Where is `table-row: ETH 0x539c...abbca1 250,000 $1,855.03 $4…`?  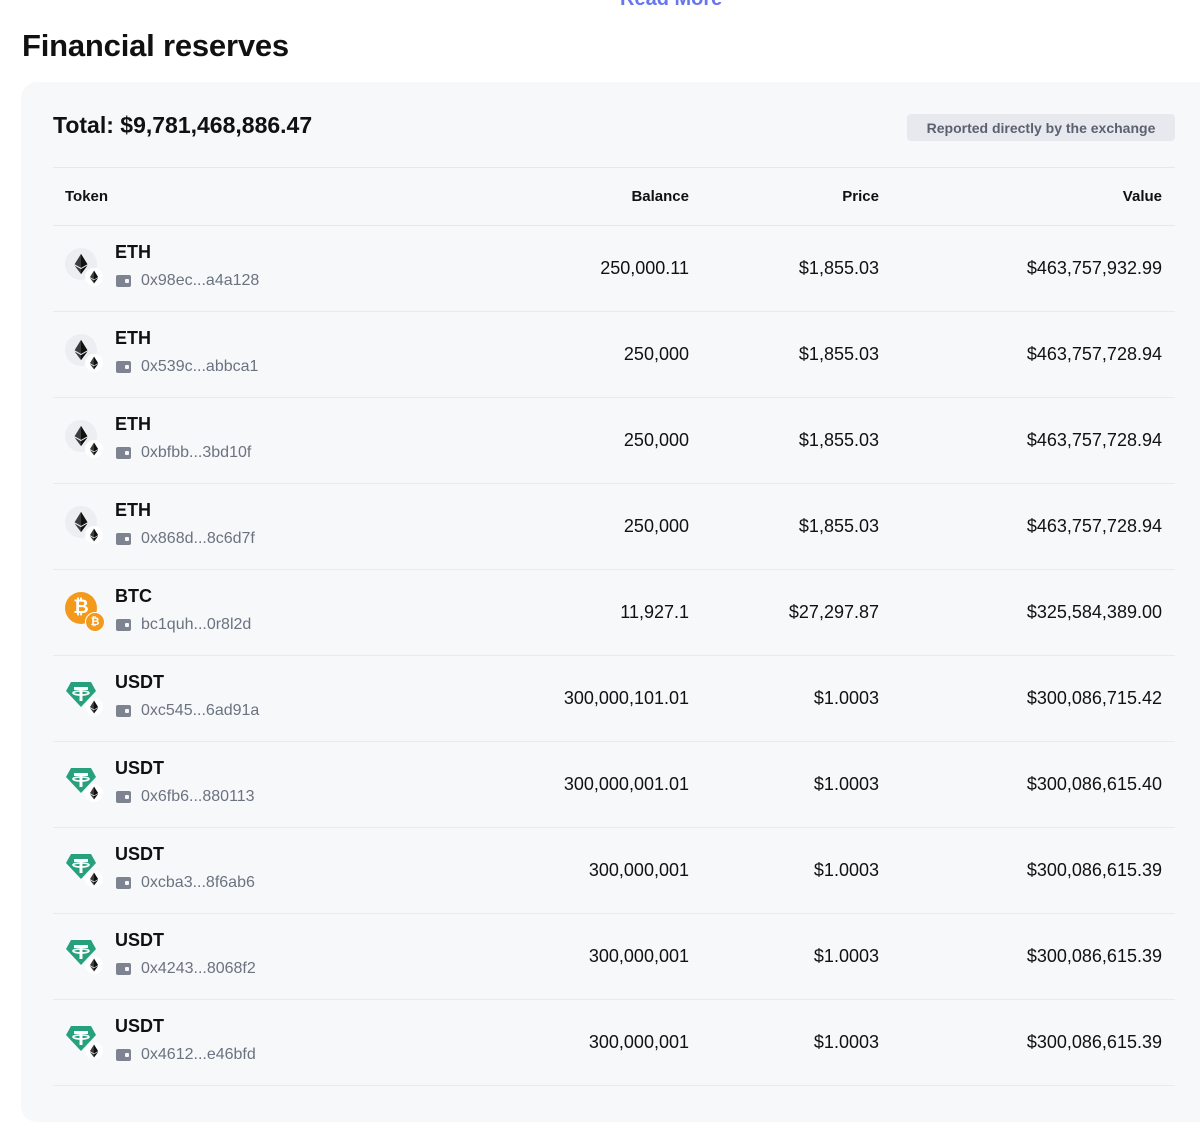 table-row: ETH 0x539c...abbca1 250,000 $1,855.03 $4… is located at coordinates (614, 355).